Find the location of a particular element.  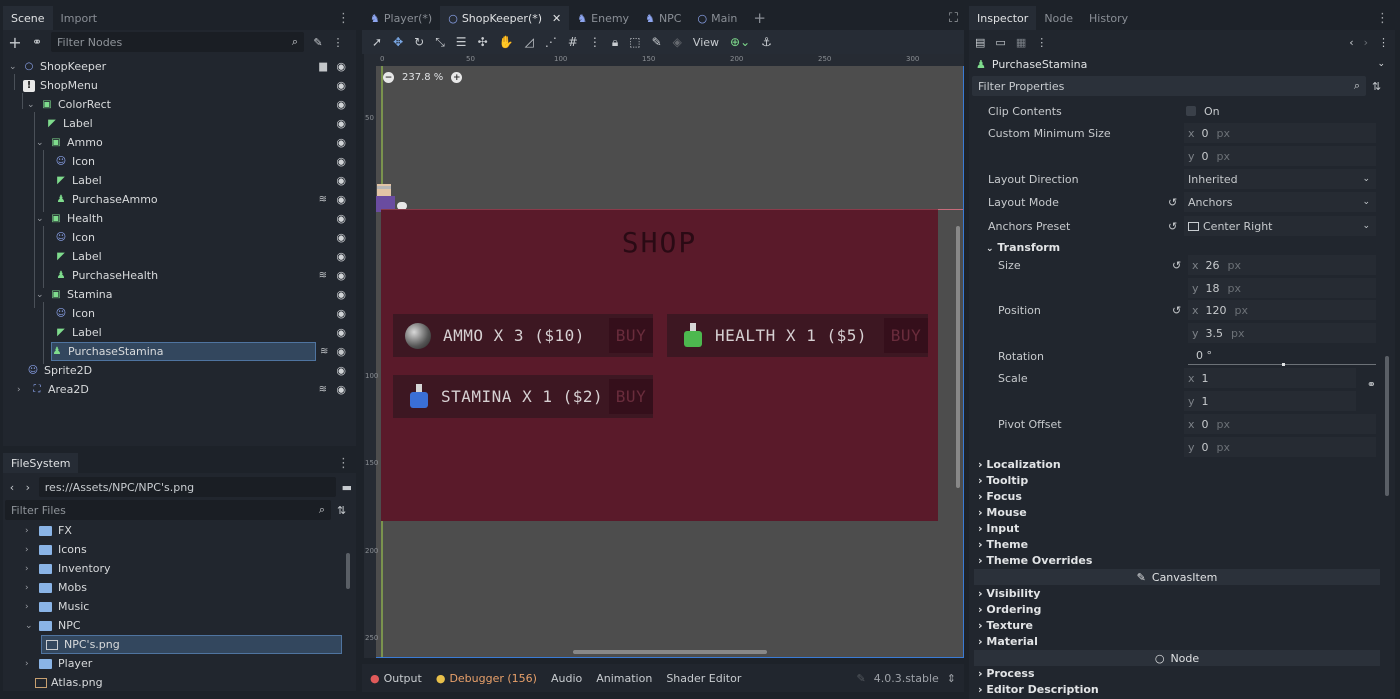

position-y-field: y 3.5 px is located at coordinates (1282, 333).